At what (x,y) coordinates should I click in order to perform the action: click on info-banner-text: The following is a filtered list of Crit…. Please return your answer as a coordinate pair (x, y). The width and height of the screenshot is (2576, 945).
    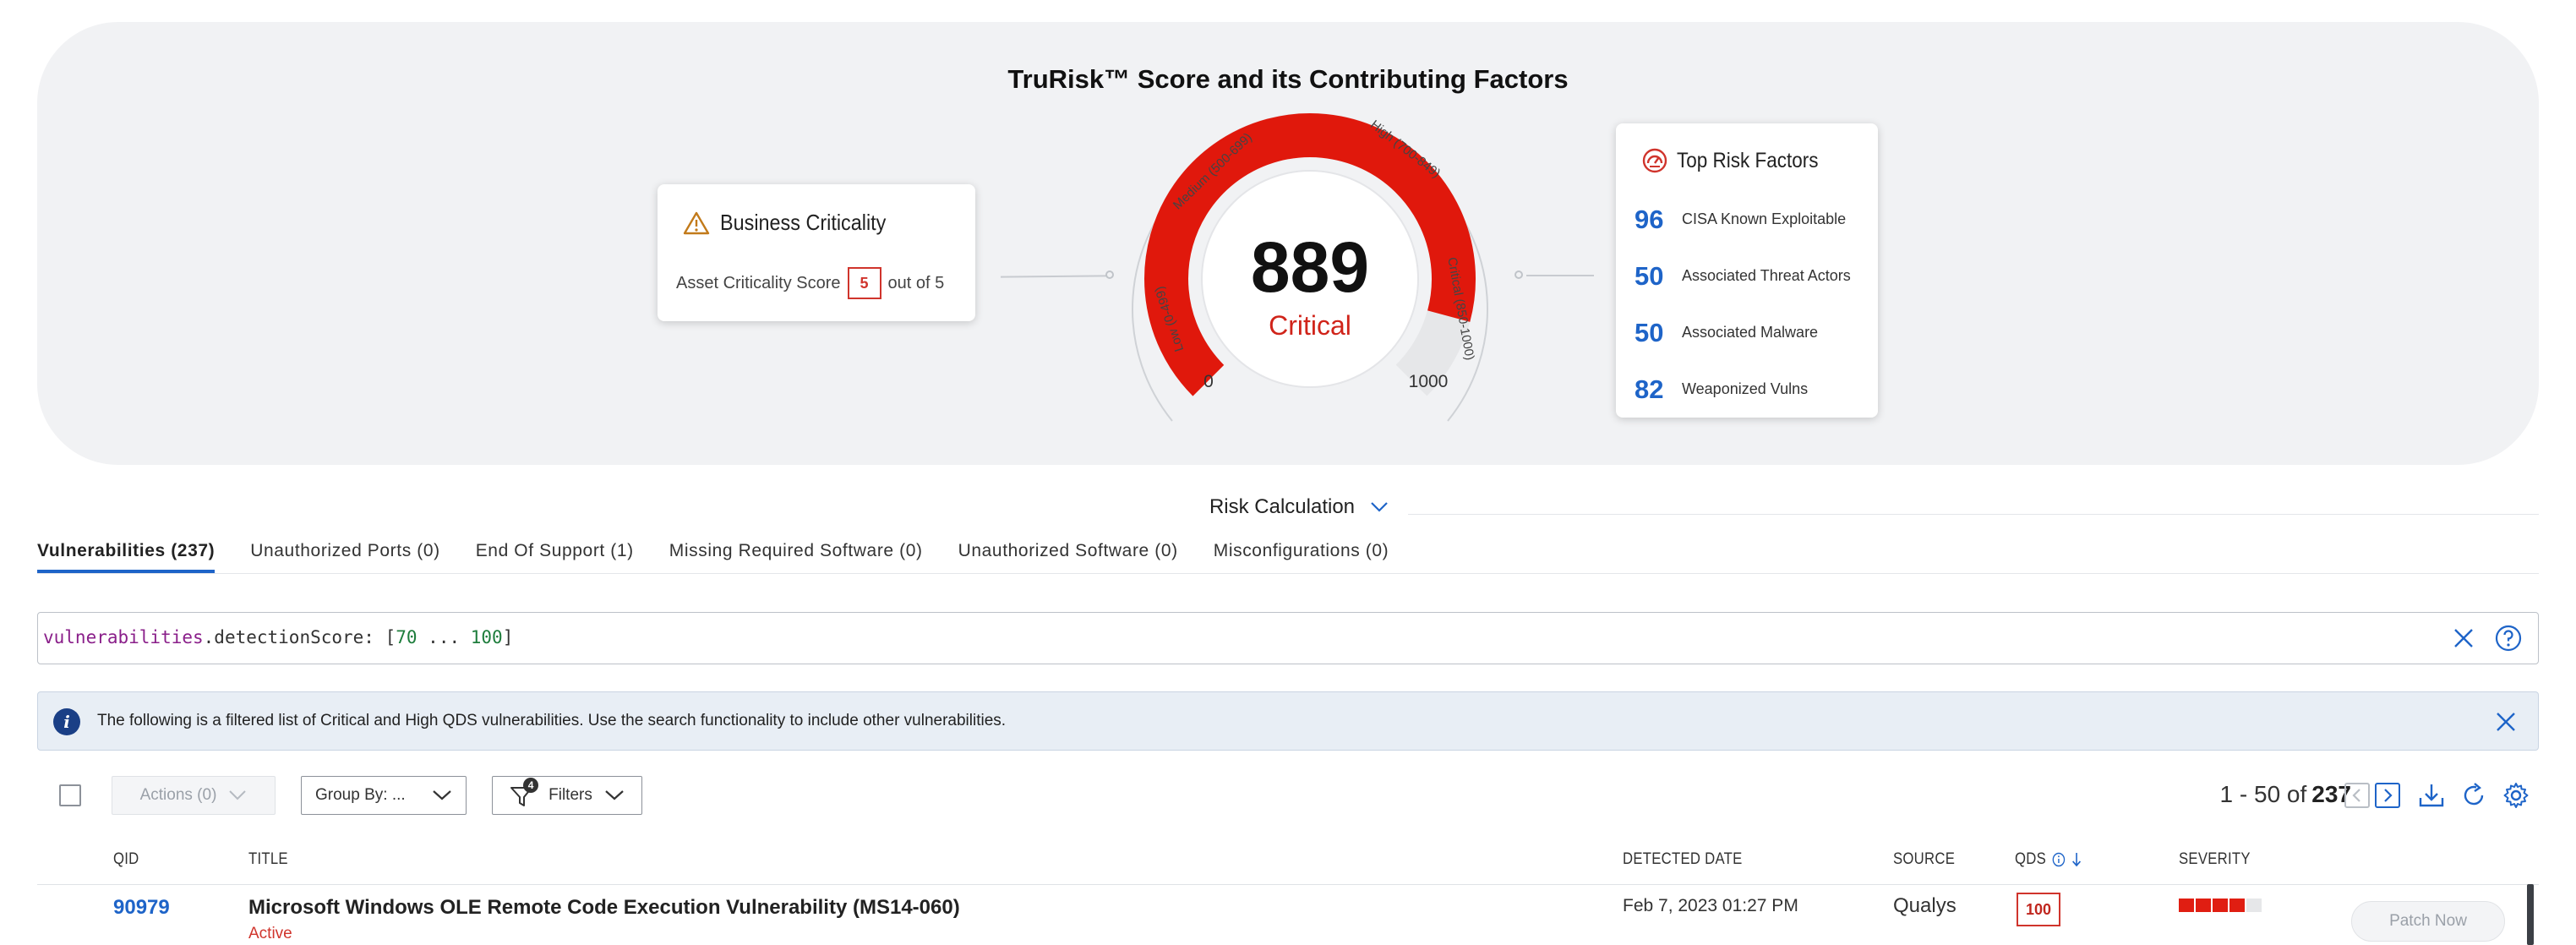
    Looking at the image, I should click on (552, 721).